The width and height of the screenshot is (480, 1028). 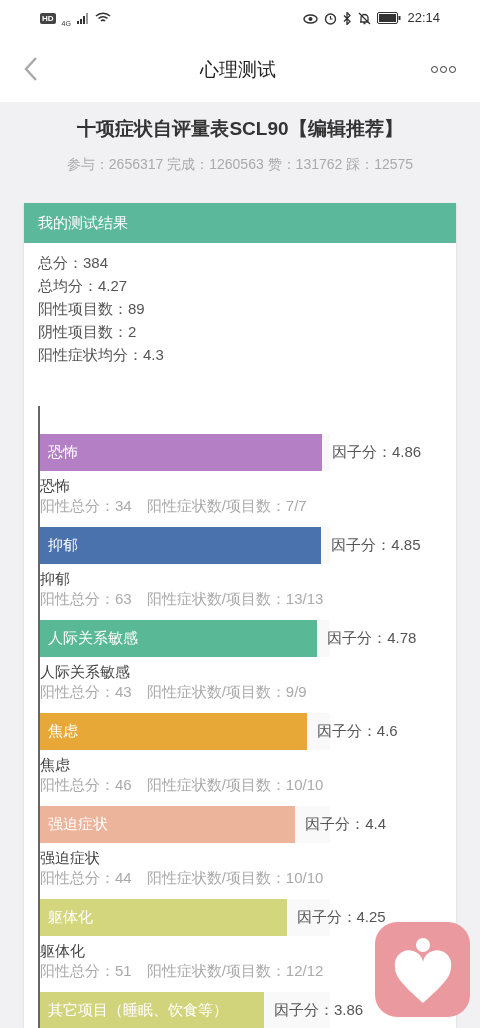 What do you see at coordinates (55, 765) in the screenshot?
I see `factor-name: 焦虑` at bounding box center [55, 765].